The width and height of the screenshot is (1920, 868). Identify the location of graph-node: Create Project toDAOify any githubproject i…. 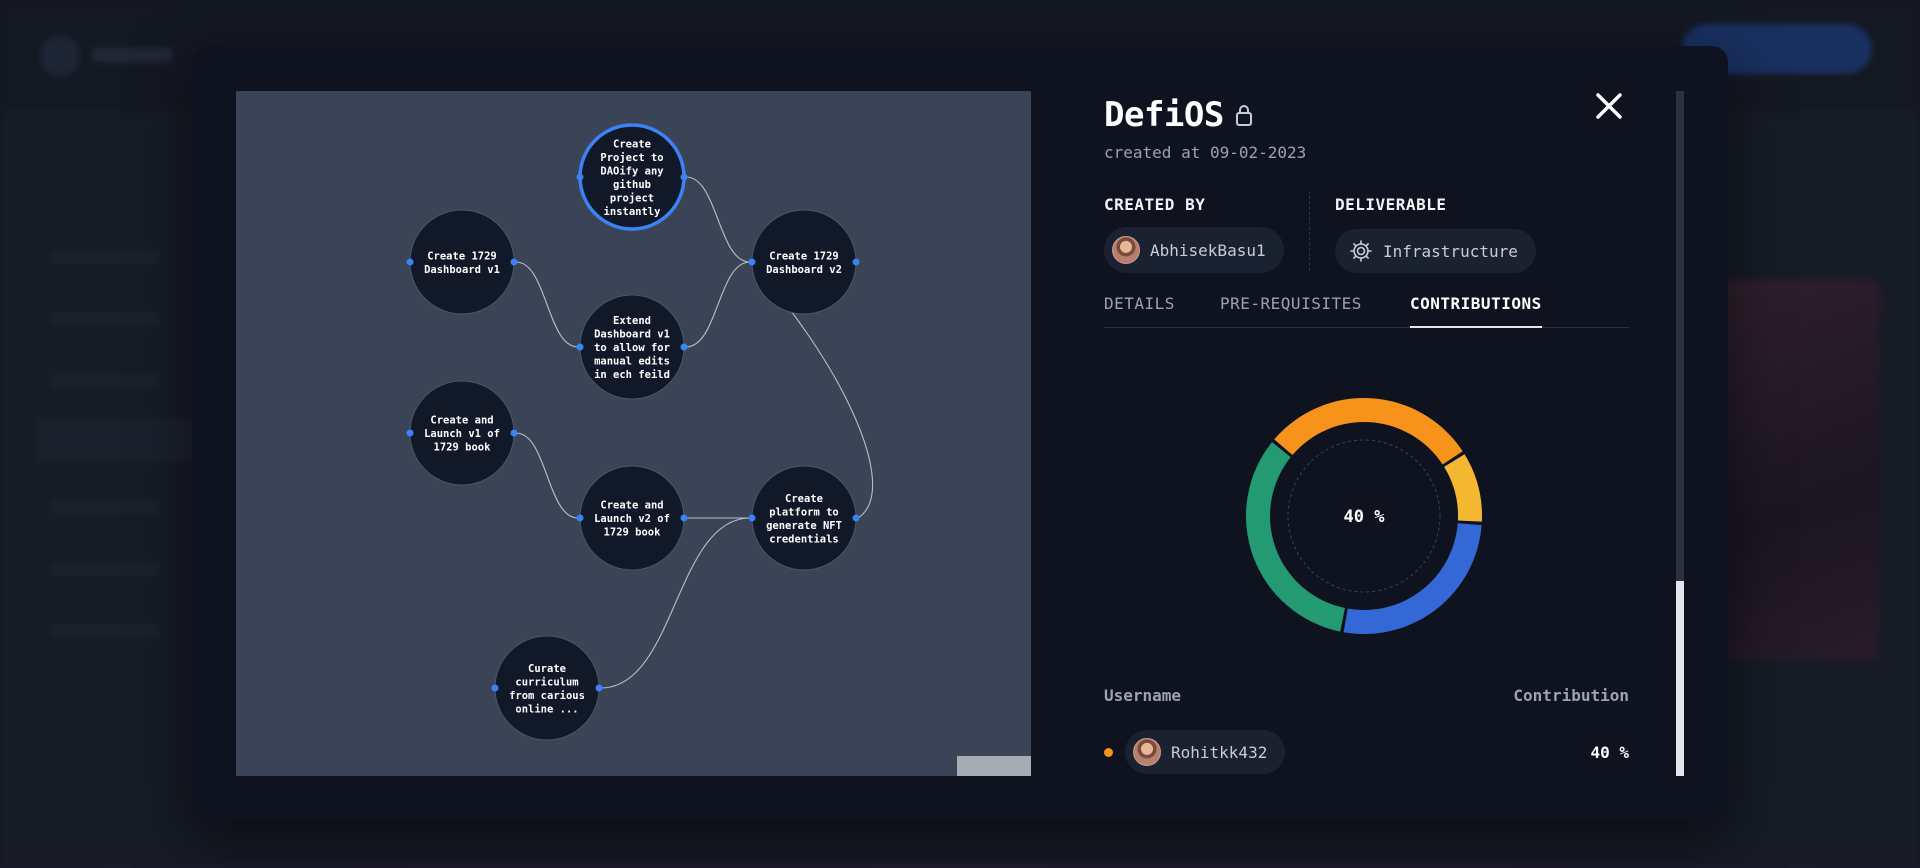
(632, 177).